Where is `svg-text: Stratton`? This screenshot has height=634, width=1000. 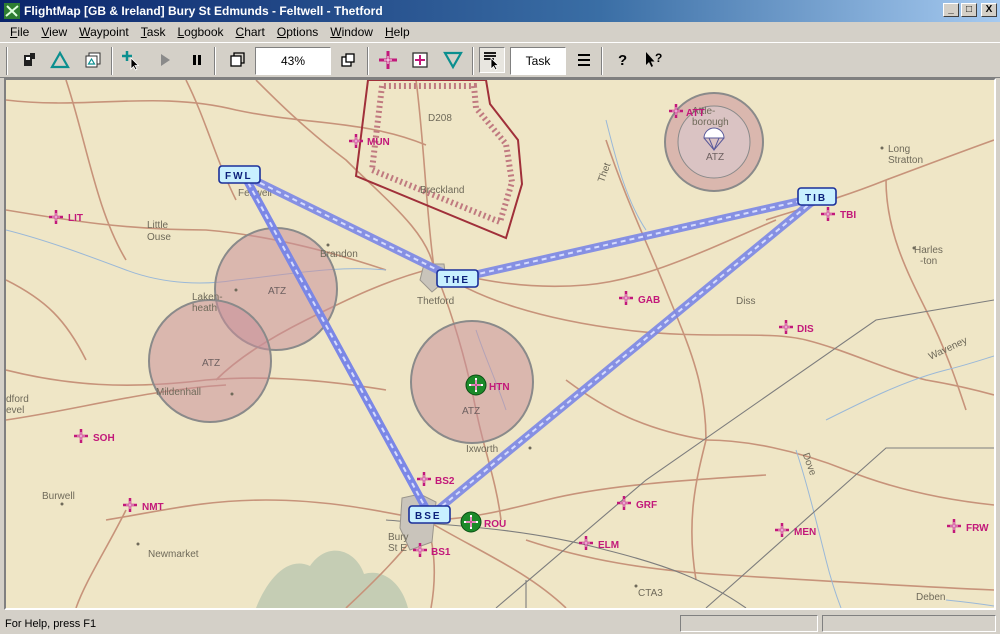 svg-text: Stratton is located at coordinates (905, 160).